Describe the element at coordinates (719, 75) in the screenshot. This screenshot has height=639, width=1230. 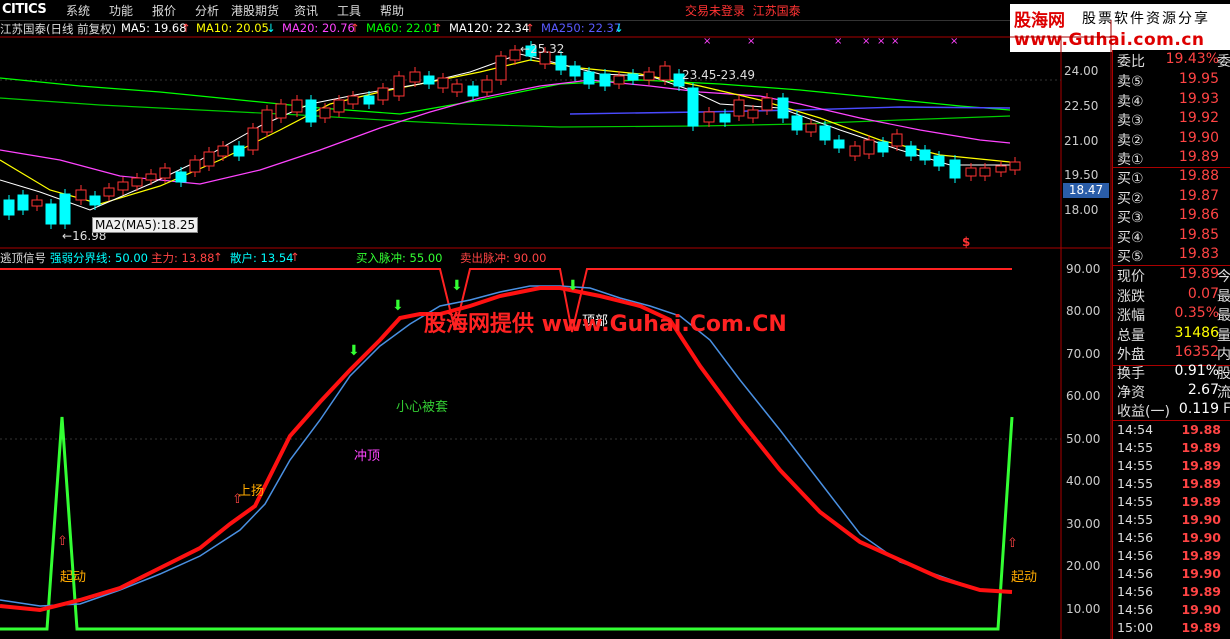
I see `range-label: 23.45-23.49` at that location.